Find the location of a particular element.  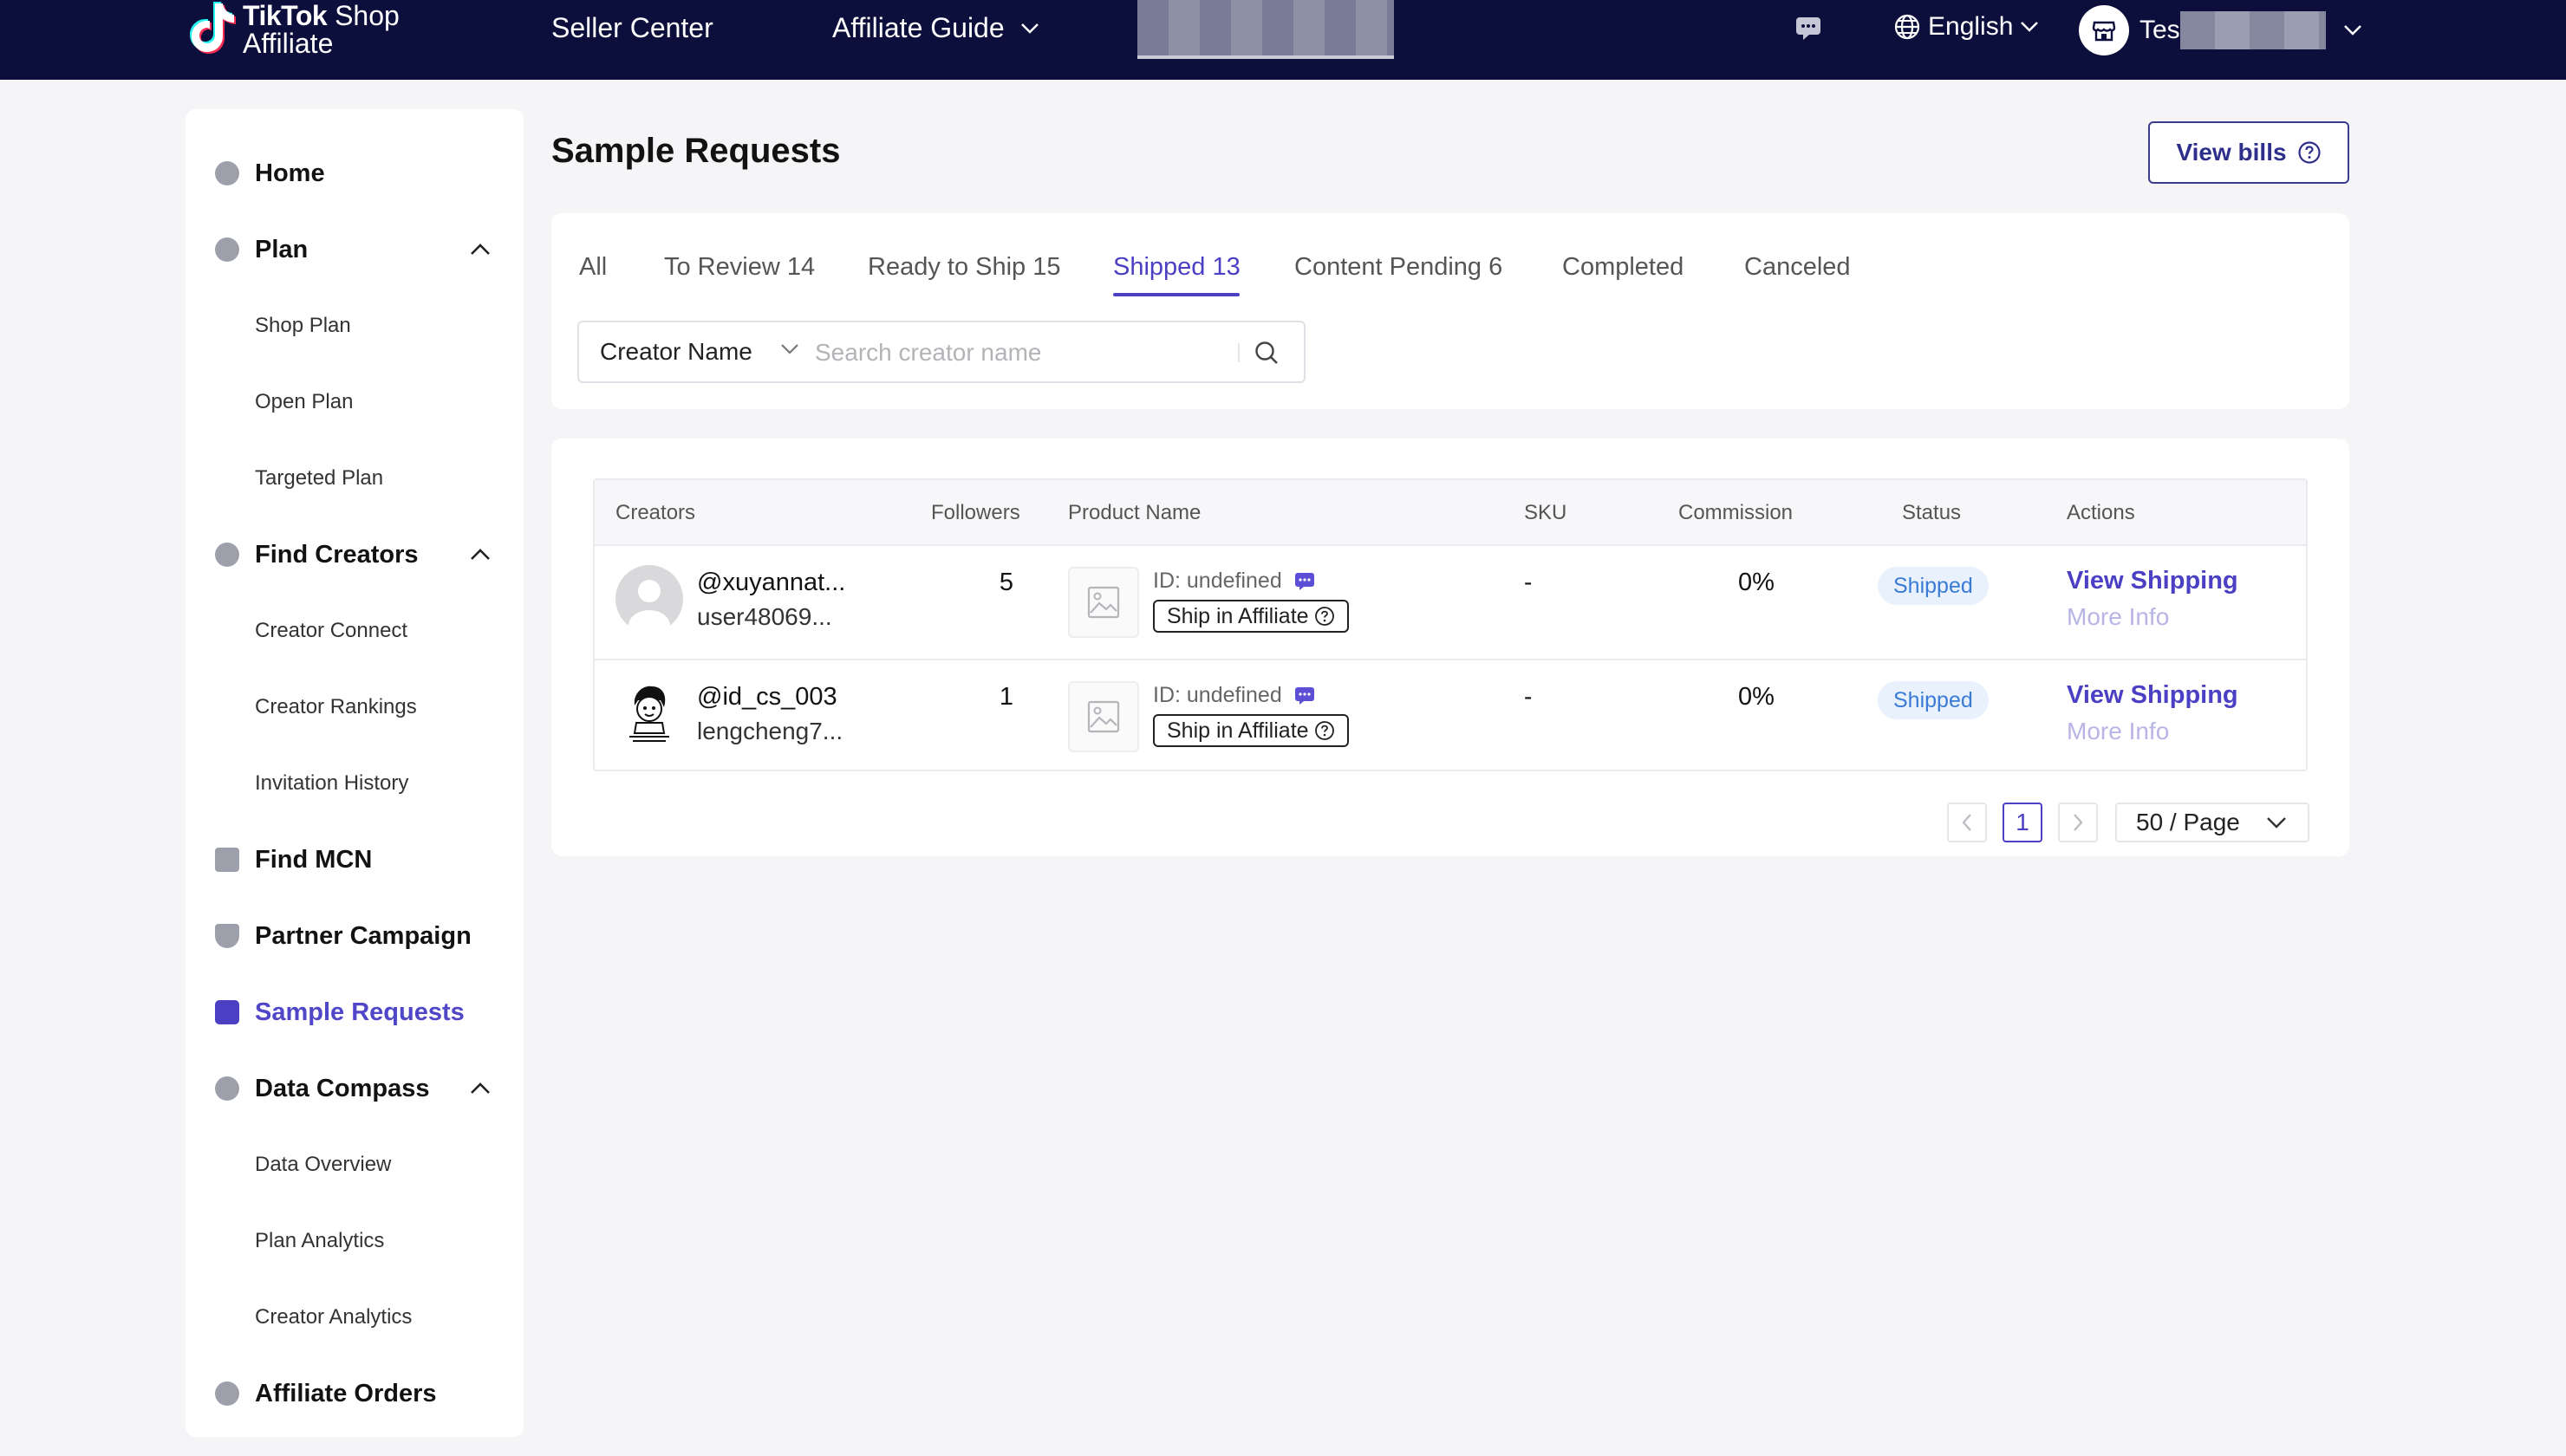

sidebar-item-data-compass: Data Compass is located at coordinates (355, 1089).